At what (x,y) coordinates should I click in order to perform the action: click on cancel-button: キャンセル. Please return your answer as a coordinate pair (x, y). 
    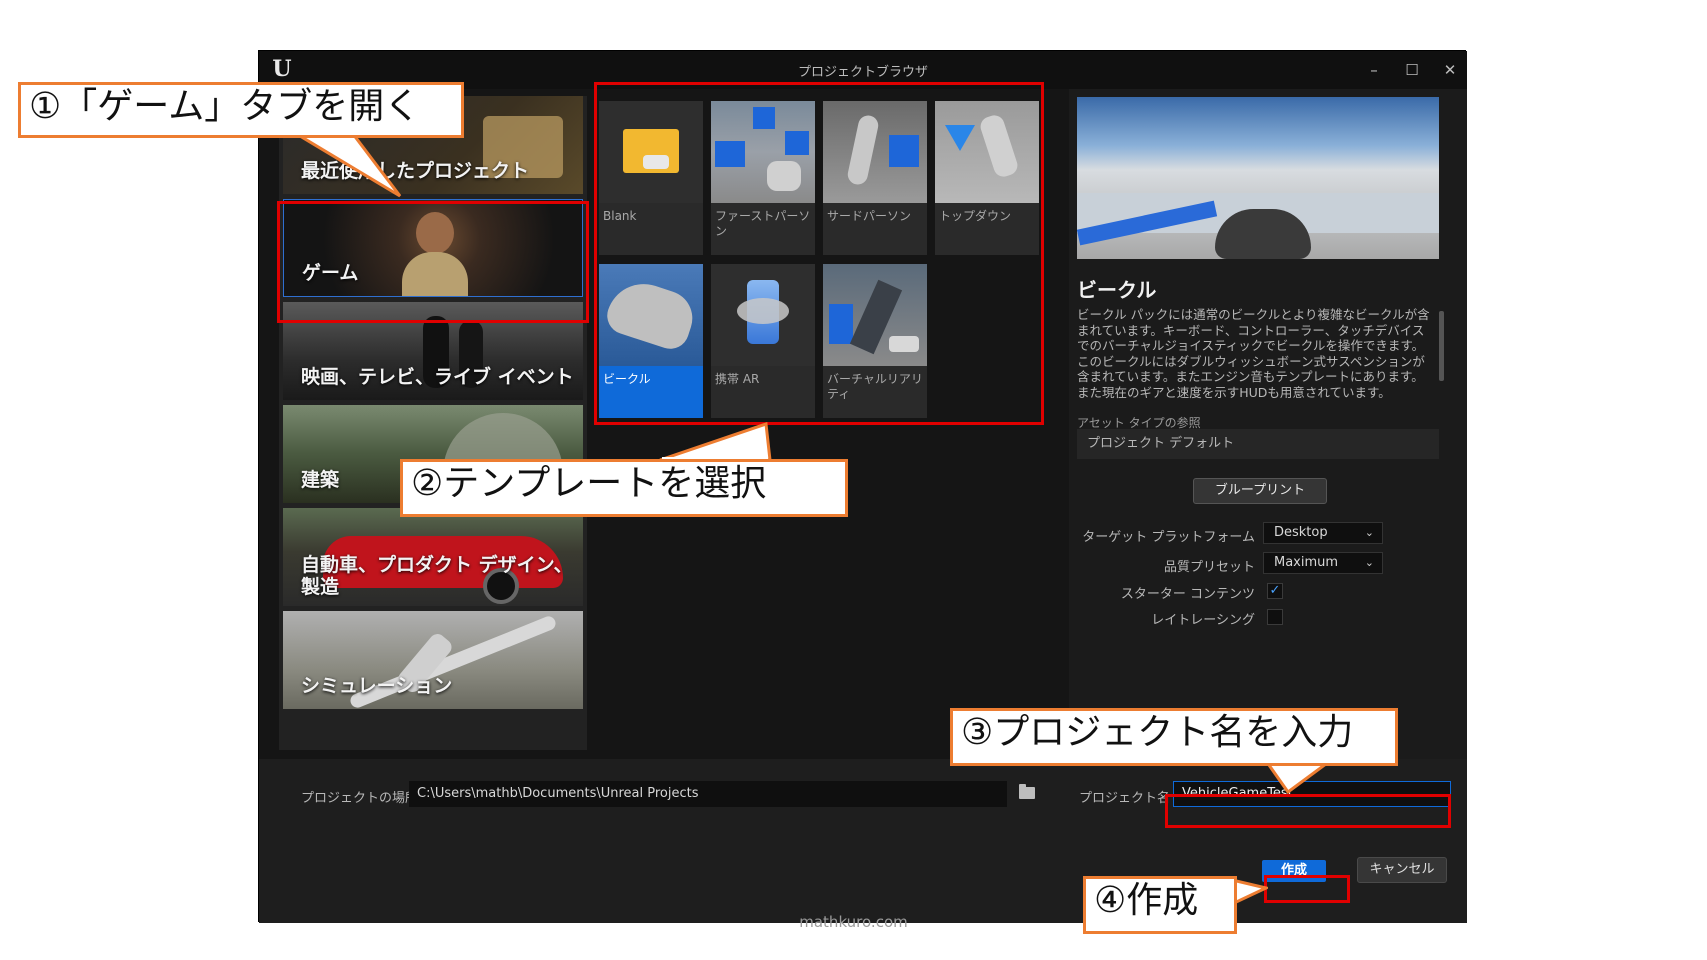
    Looking at the image, I should click on (1402, 870).